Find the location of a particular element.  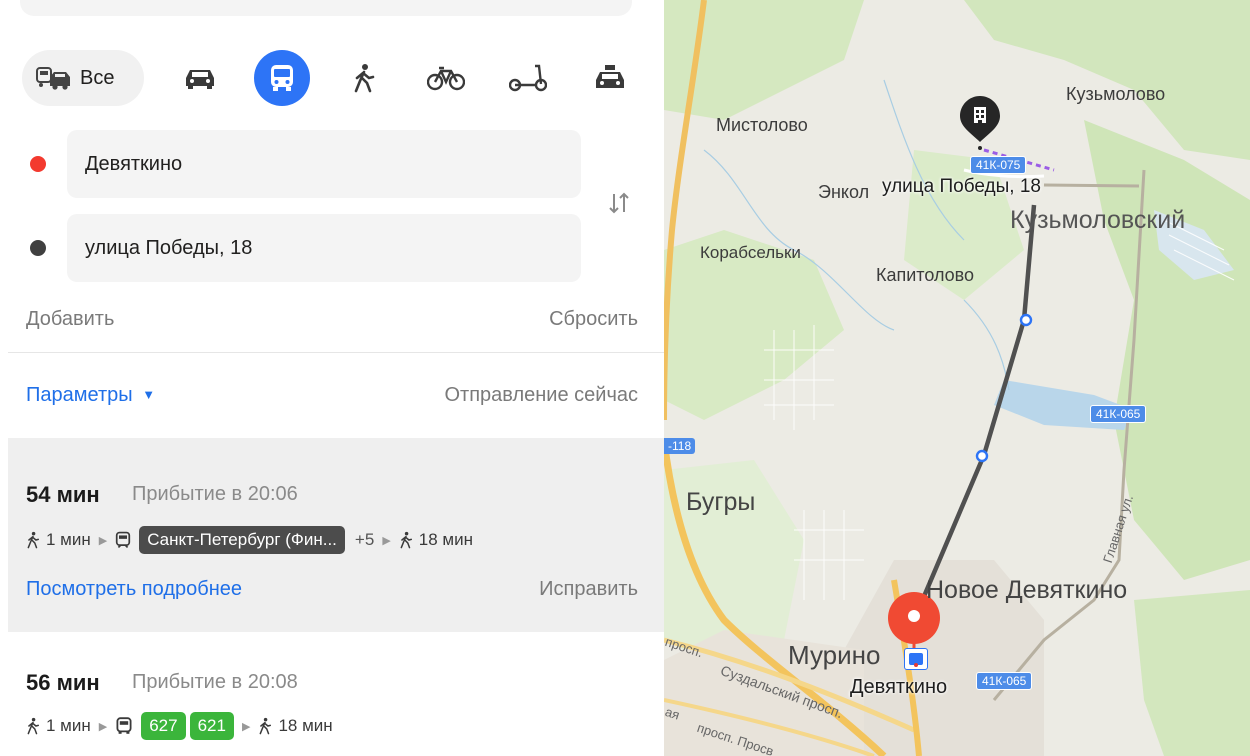

metro-station-icon is located at coordinates (916, 659).